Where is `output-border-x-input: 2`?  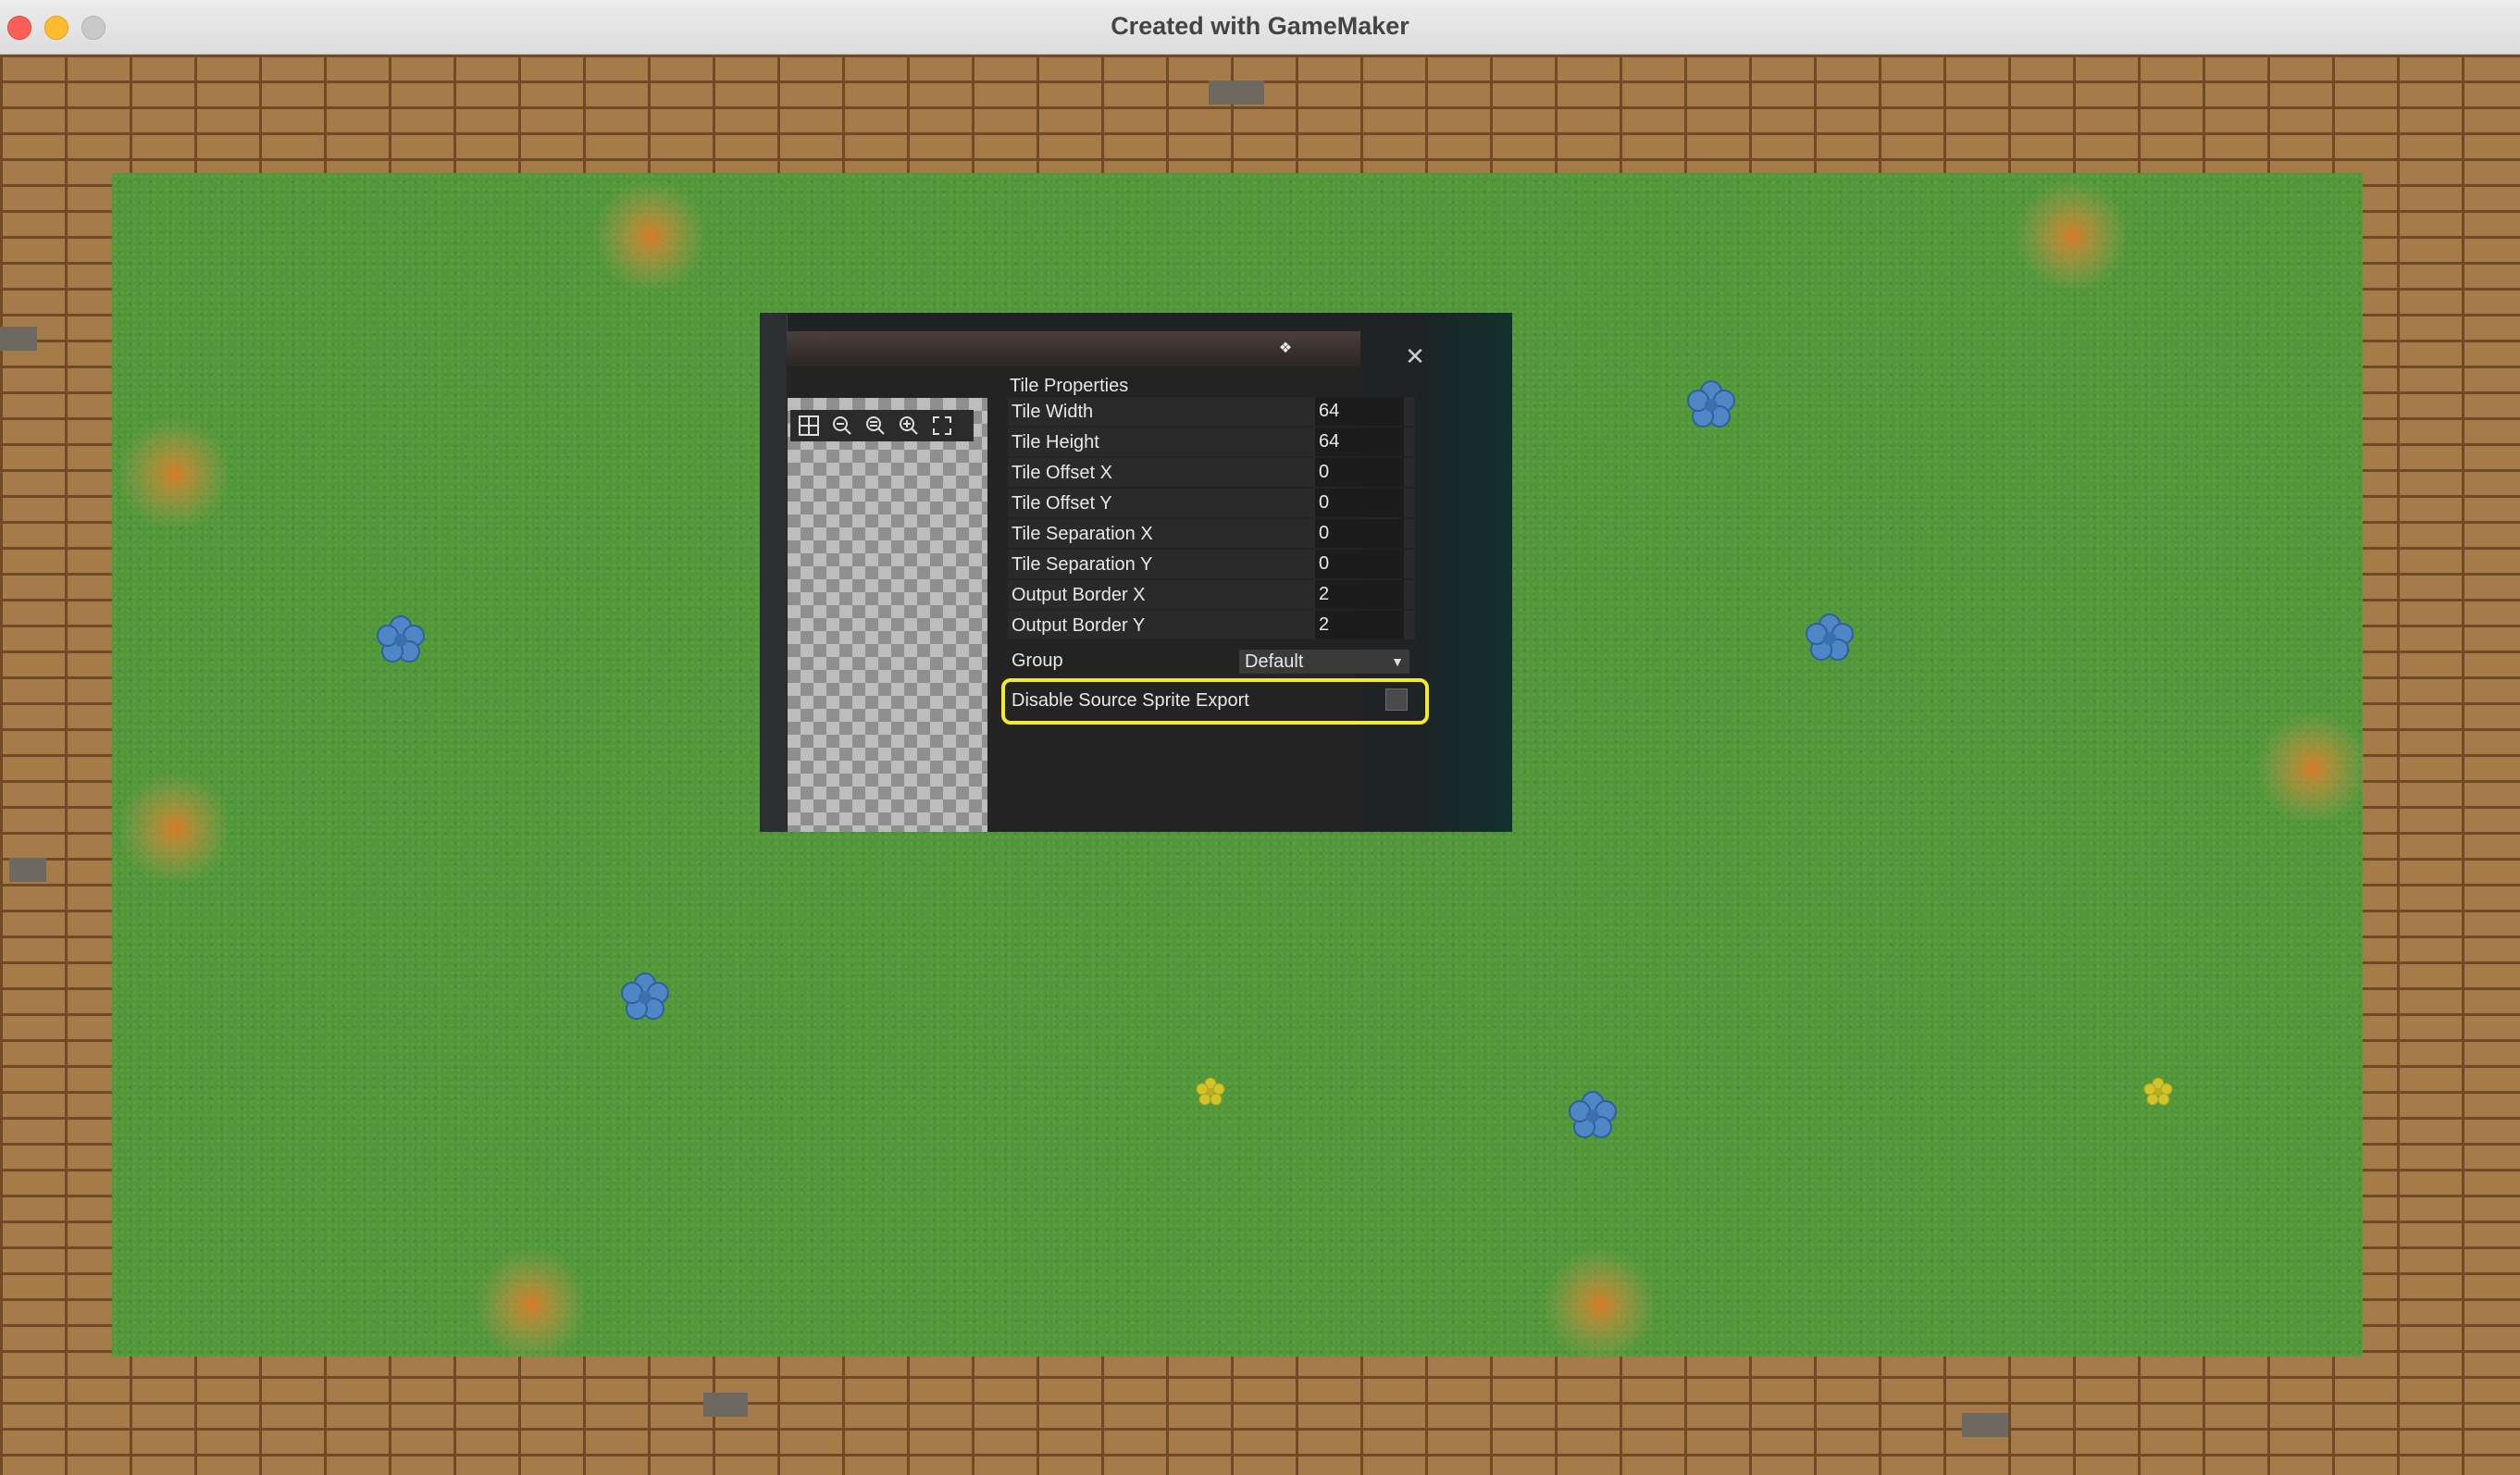 output-border-x-input: 2 is located at coordinates (1359, 595).